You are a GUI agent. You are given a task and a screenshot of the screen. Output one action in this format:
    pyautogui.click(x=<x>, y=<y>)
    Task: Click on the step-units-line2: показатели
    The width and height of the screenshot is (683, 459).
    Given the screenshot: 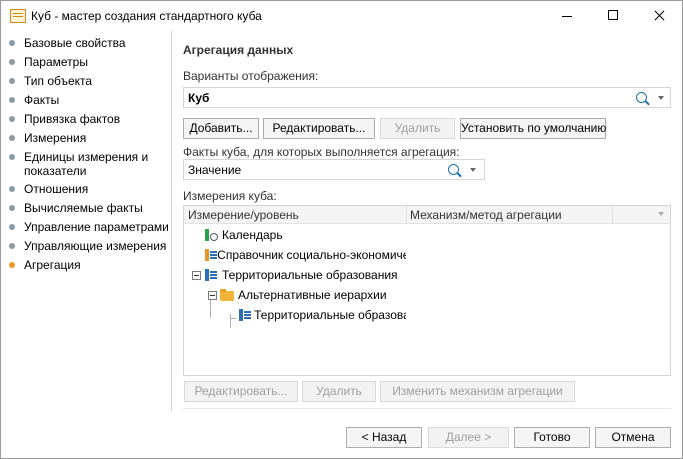 What is the action you would take?
    pyautogui.click(x=55, y=171)
    